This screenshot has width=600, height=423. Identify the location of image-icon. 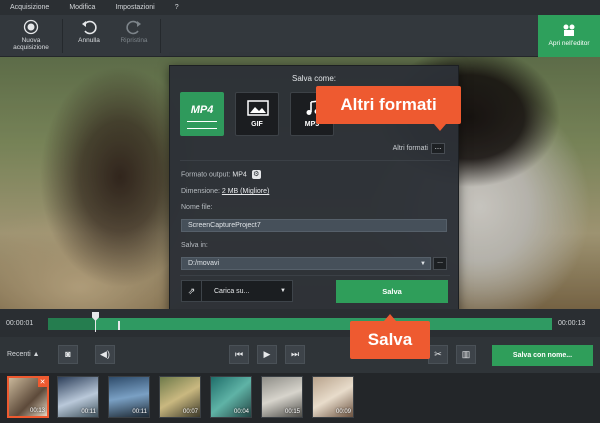
(258, 108).